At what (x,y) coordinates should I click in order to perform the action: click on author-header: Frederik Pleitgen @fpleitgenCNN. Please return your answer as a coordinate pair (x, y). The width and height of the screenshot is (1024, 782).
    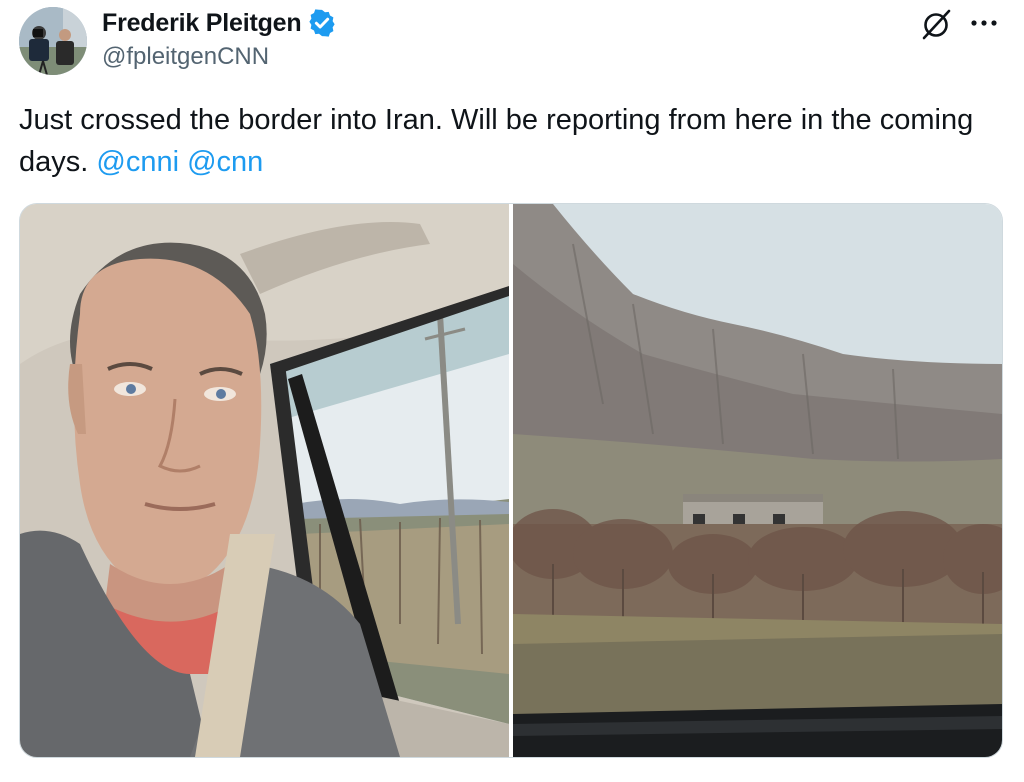
    Looking at the image, I should click on (219, 38).